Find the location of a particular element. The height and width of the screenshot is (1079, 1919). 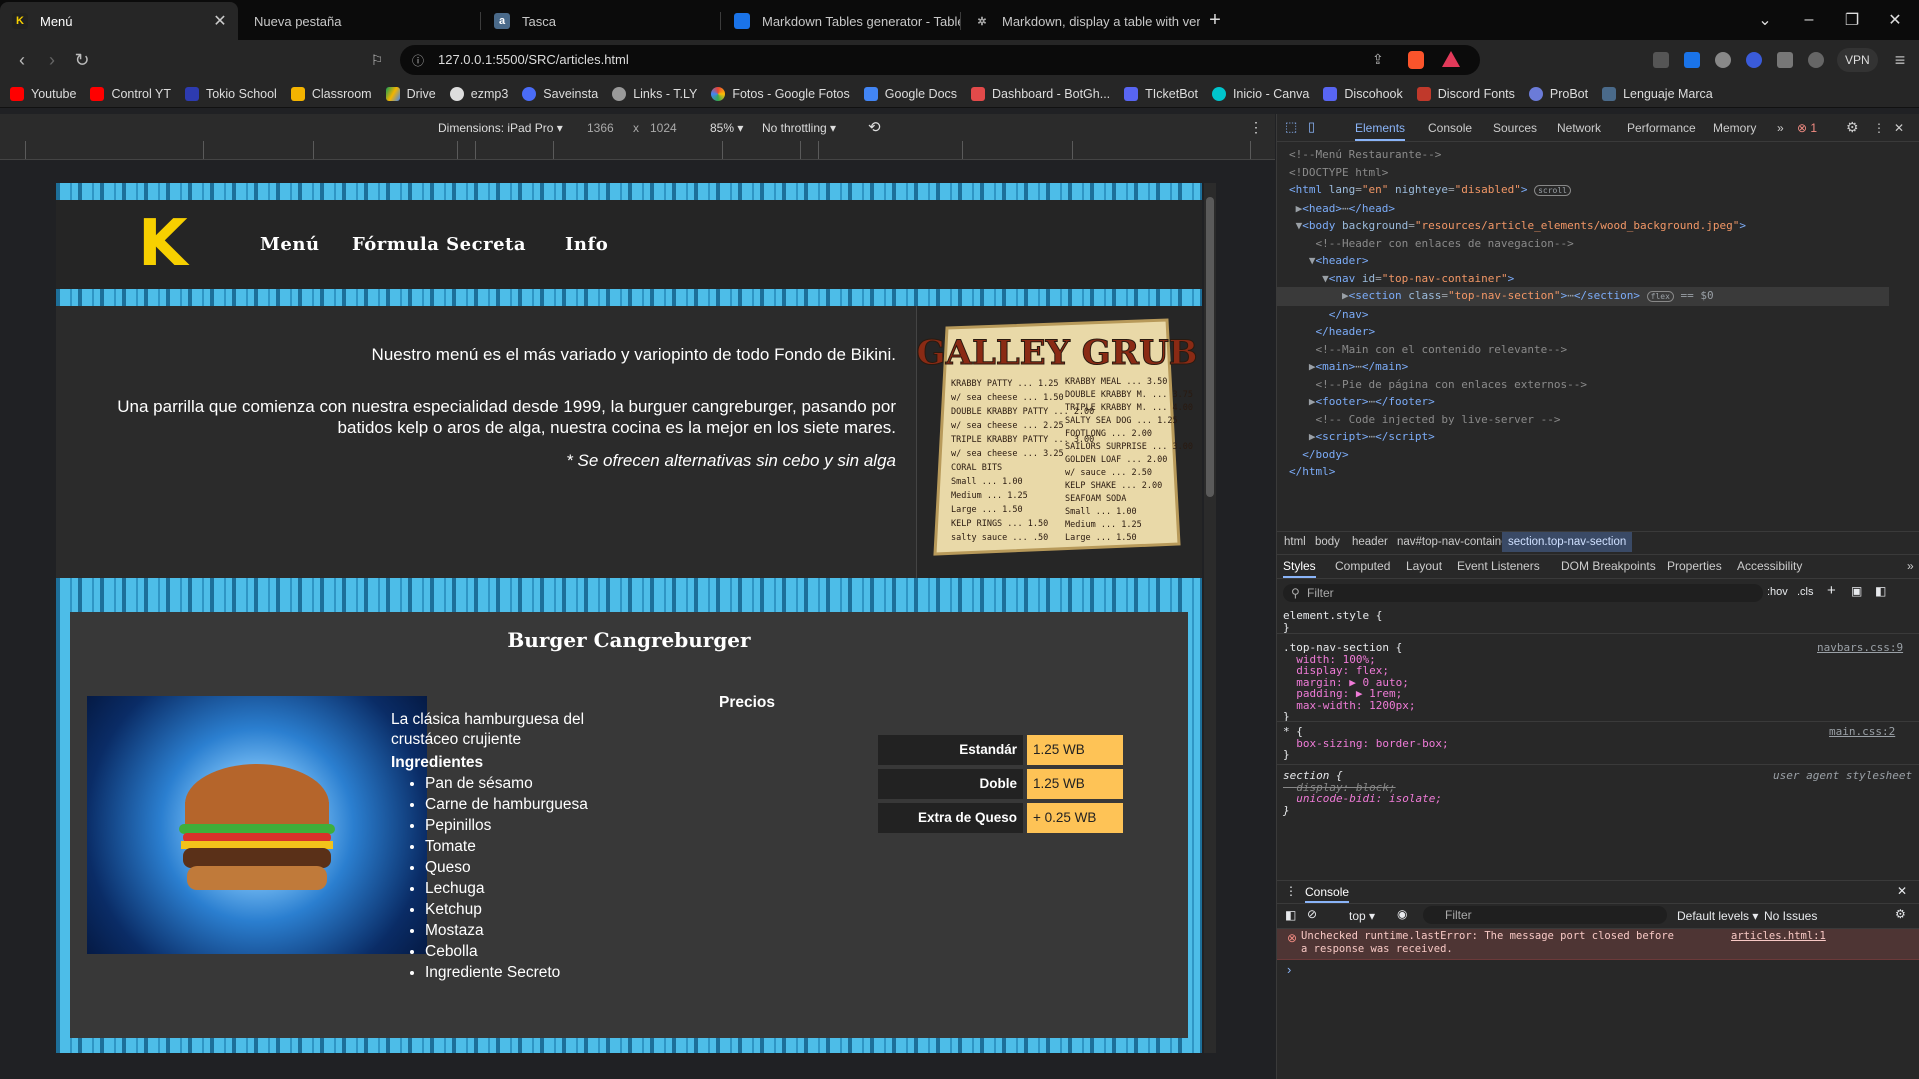

levels-select: Default levels ▾ is located at coordinates (1717, 916).